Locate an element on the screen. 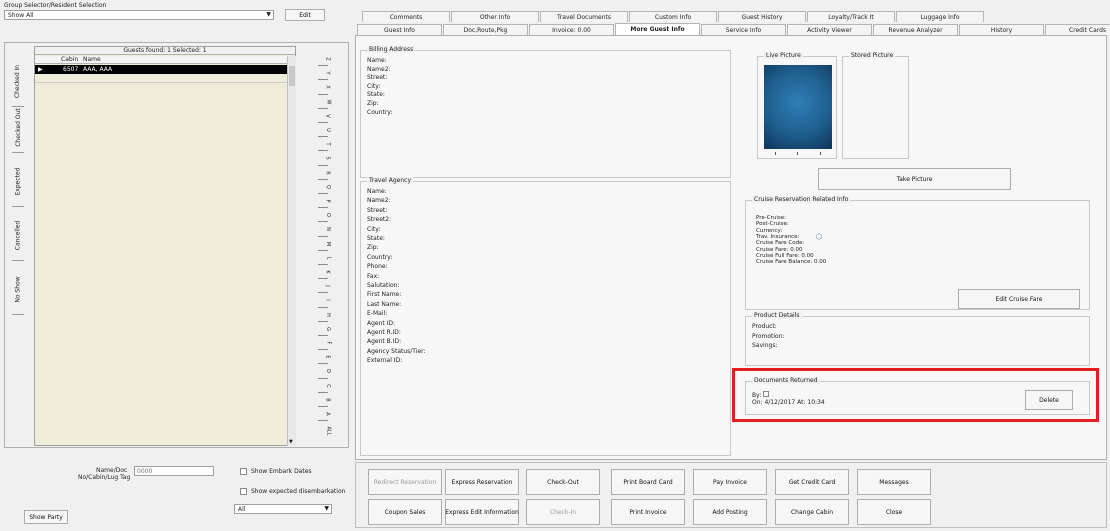 The image size is (1110, 531). group-selector-combo: Show All ▼ is located at coordinates (139, 15).